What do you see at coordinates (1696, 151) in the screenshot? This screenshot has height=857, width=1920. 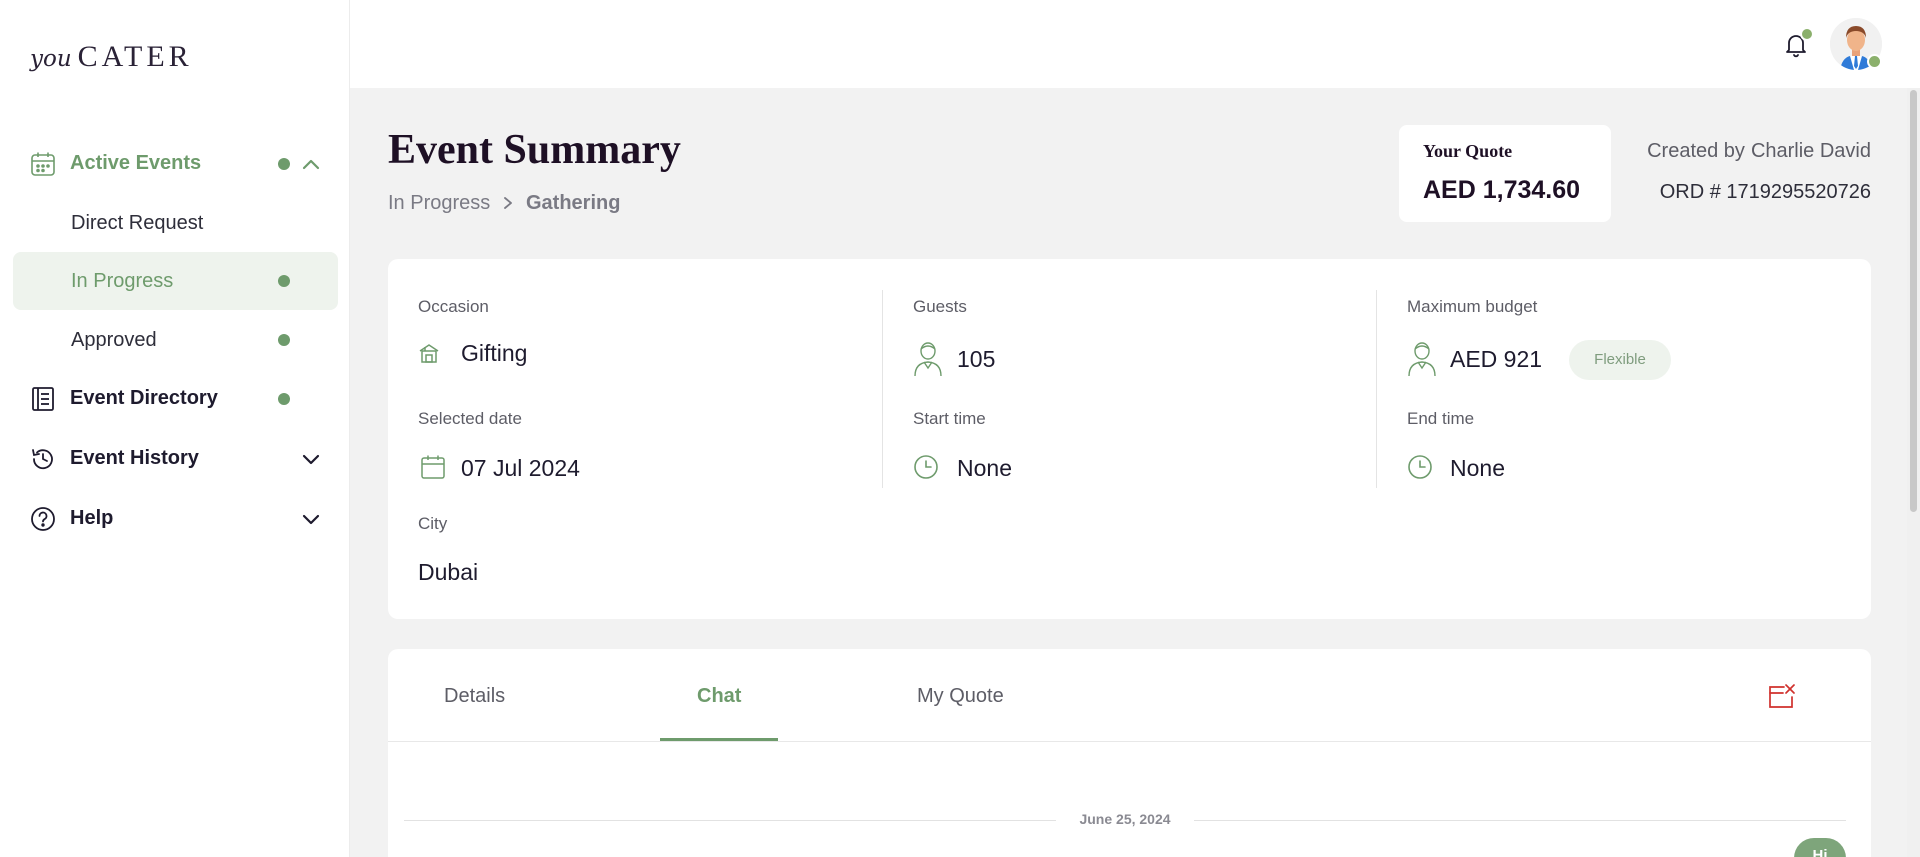 I see `created-by-label: Created by` at bounding box center [1696, 151].